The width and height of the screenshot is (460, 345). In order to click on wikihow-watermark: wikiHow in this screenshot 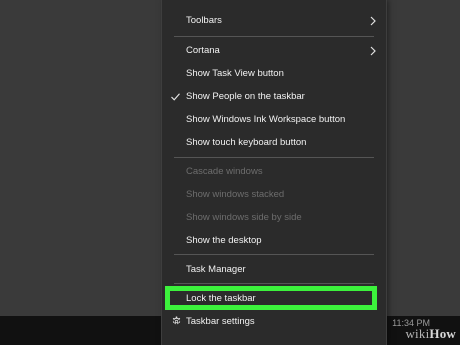, I will do `click(430, 333)`.